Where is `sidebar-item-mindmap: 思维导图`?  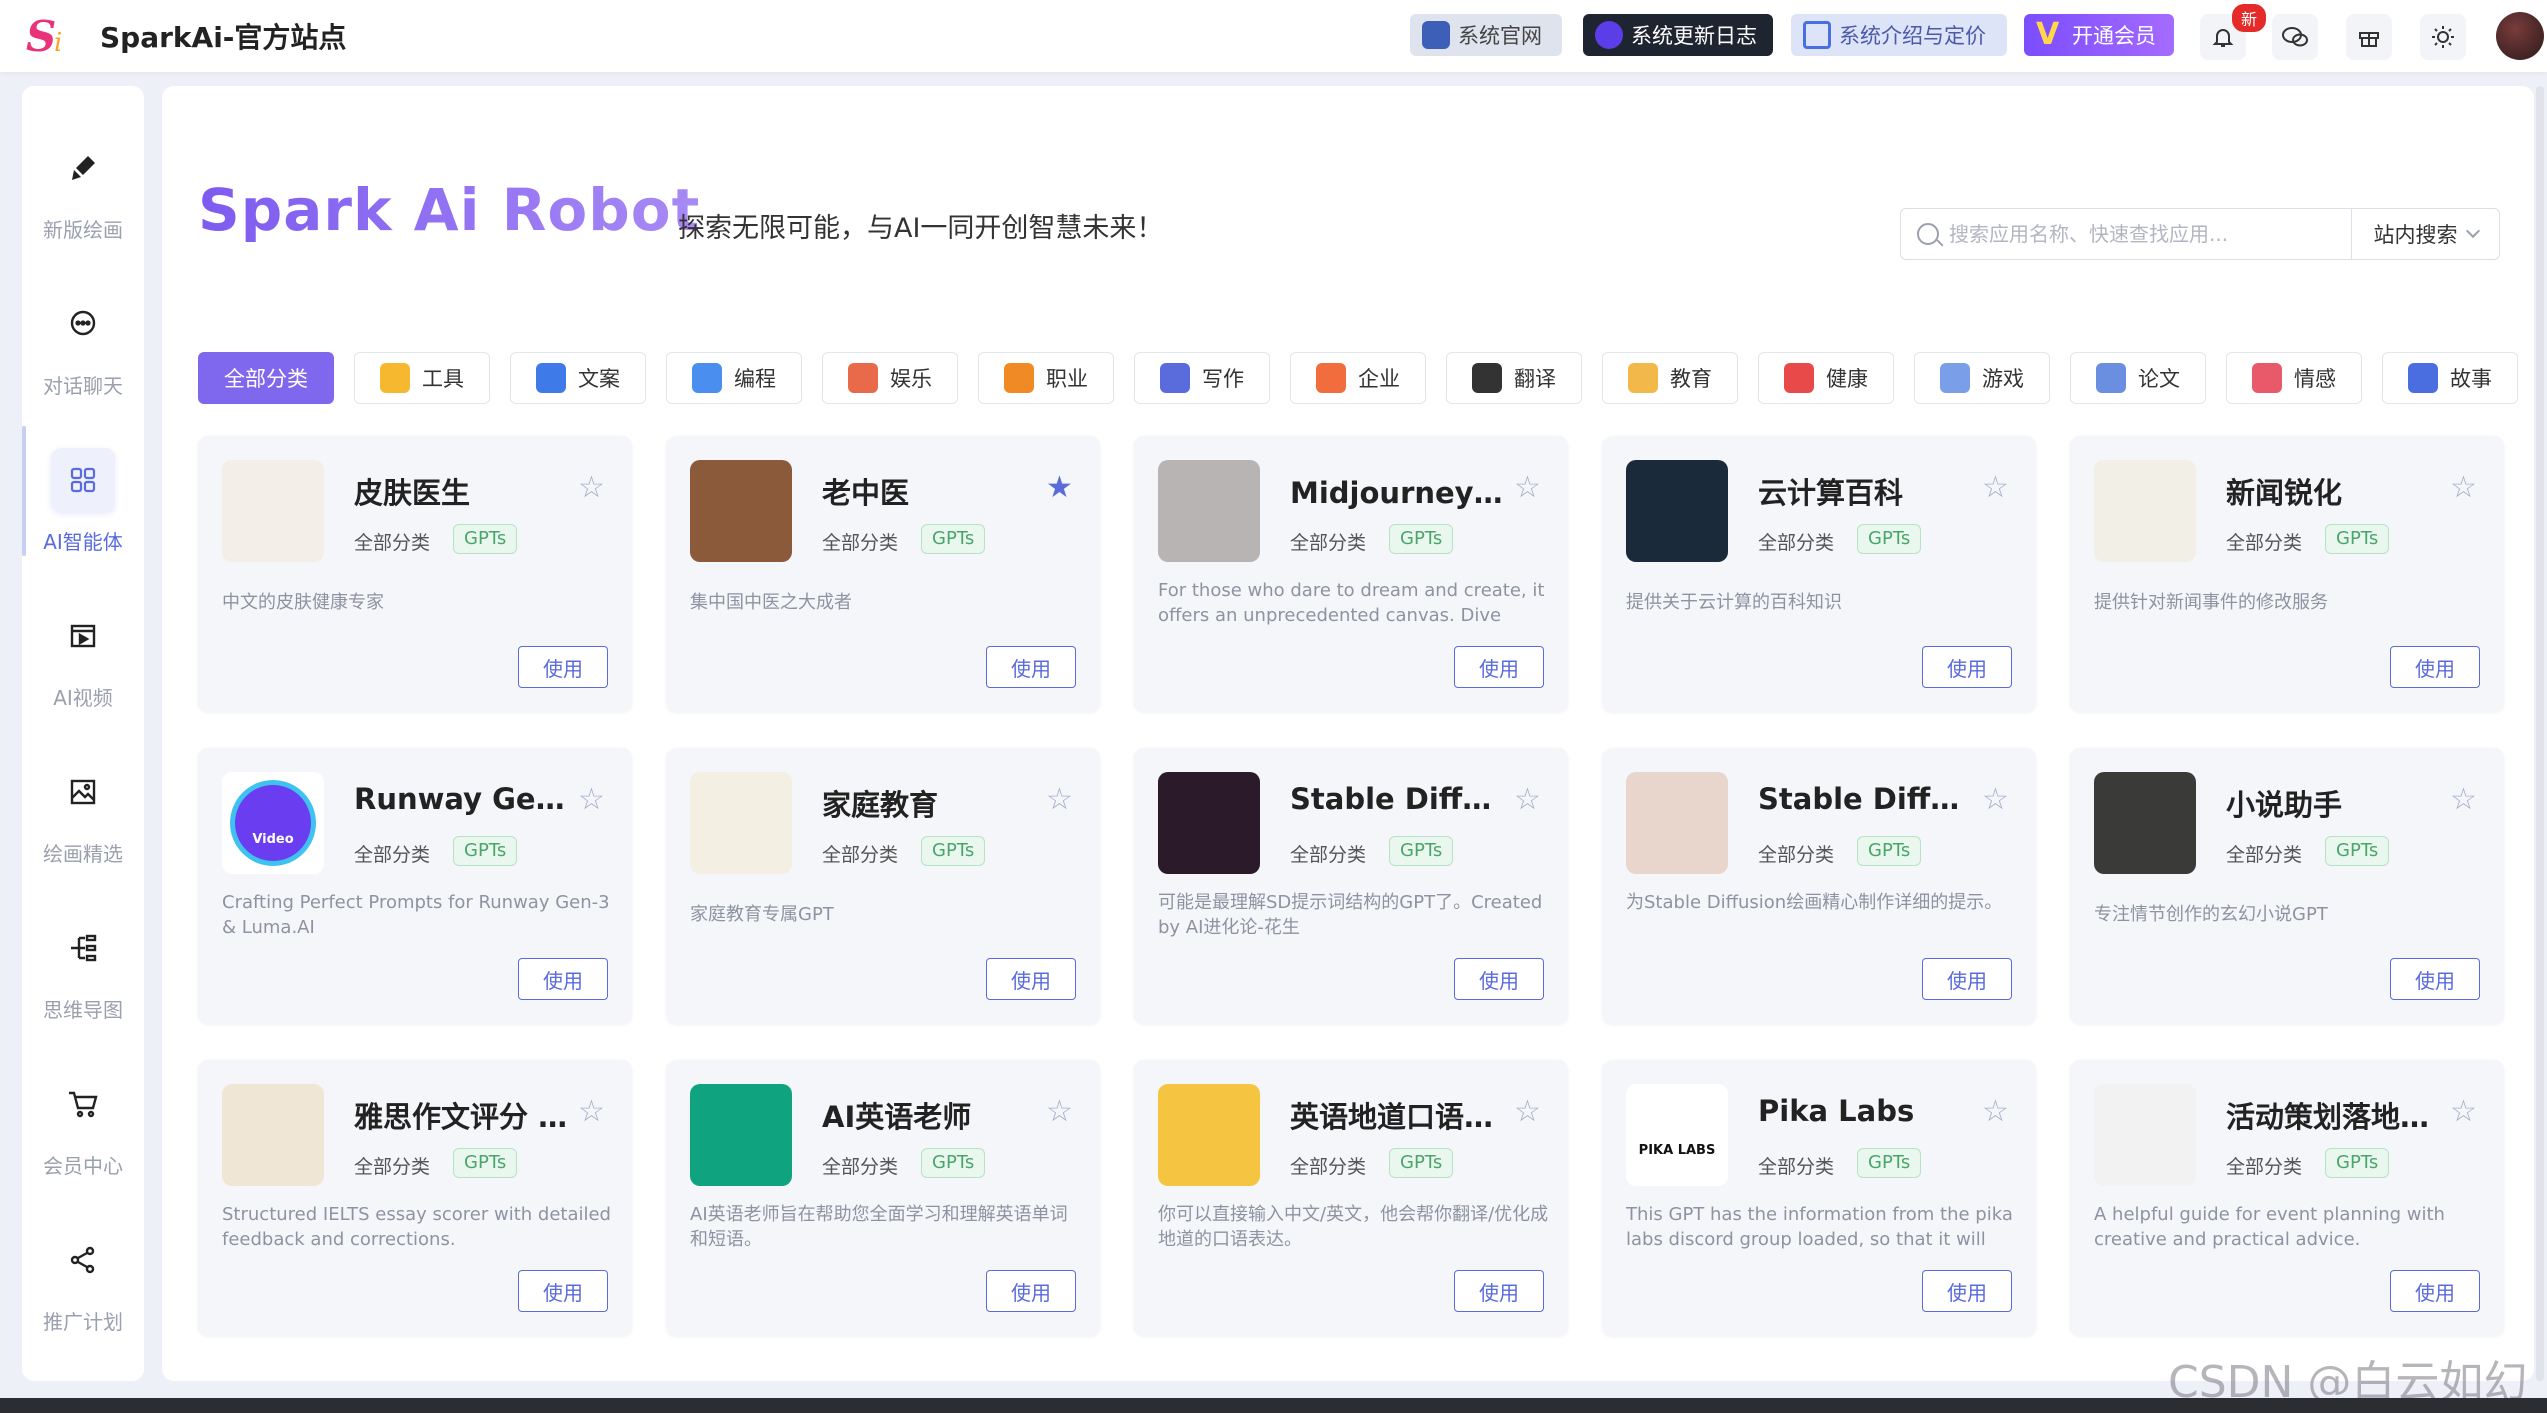
sidebar-item-mindmap: 思维导图 is located at coordinates (83, 966).